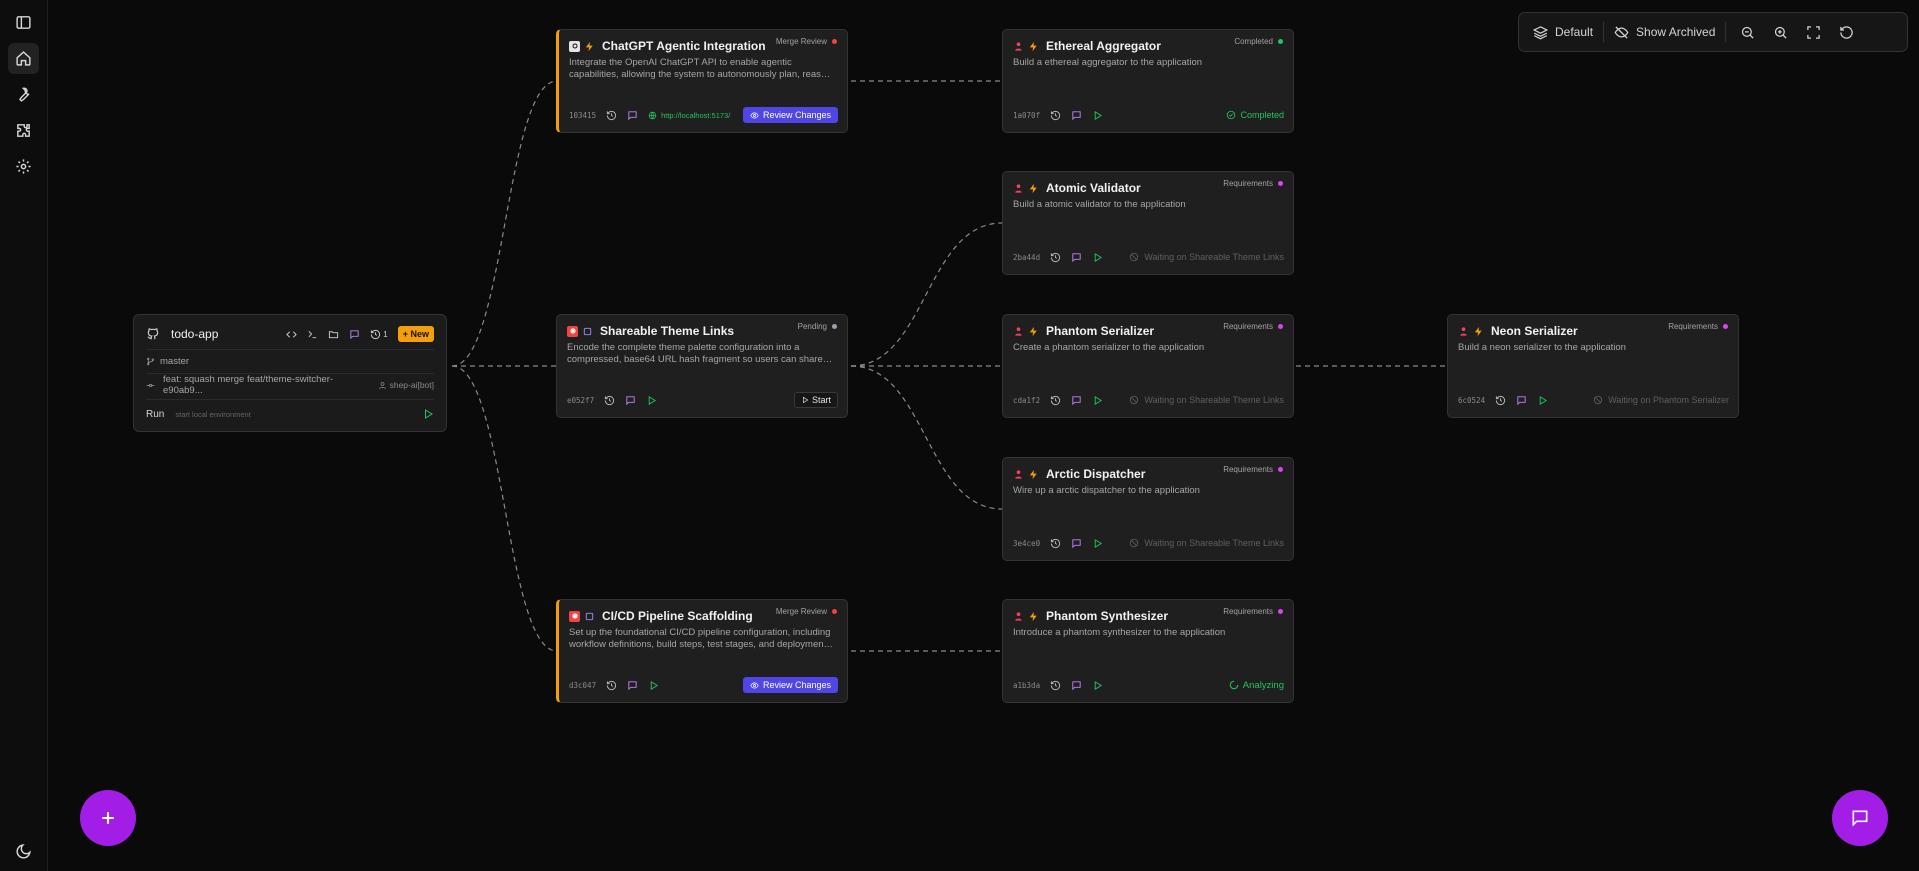 The image size is (1919, 871). Describe the element at coordinates (415, 334) in the screenshot. I see `new-feature-button: + New` at that location.